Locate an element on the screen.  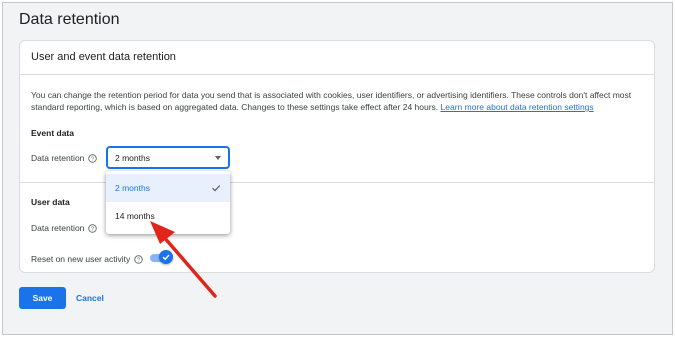
reset-toggle is located at coordinates (161, 257).